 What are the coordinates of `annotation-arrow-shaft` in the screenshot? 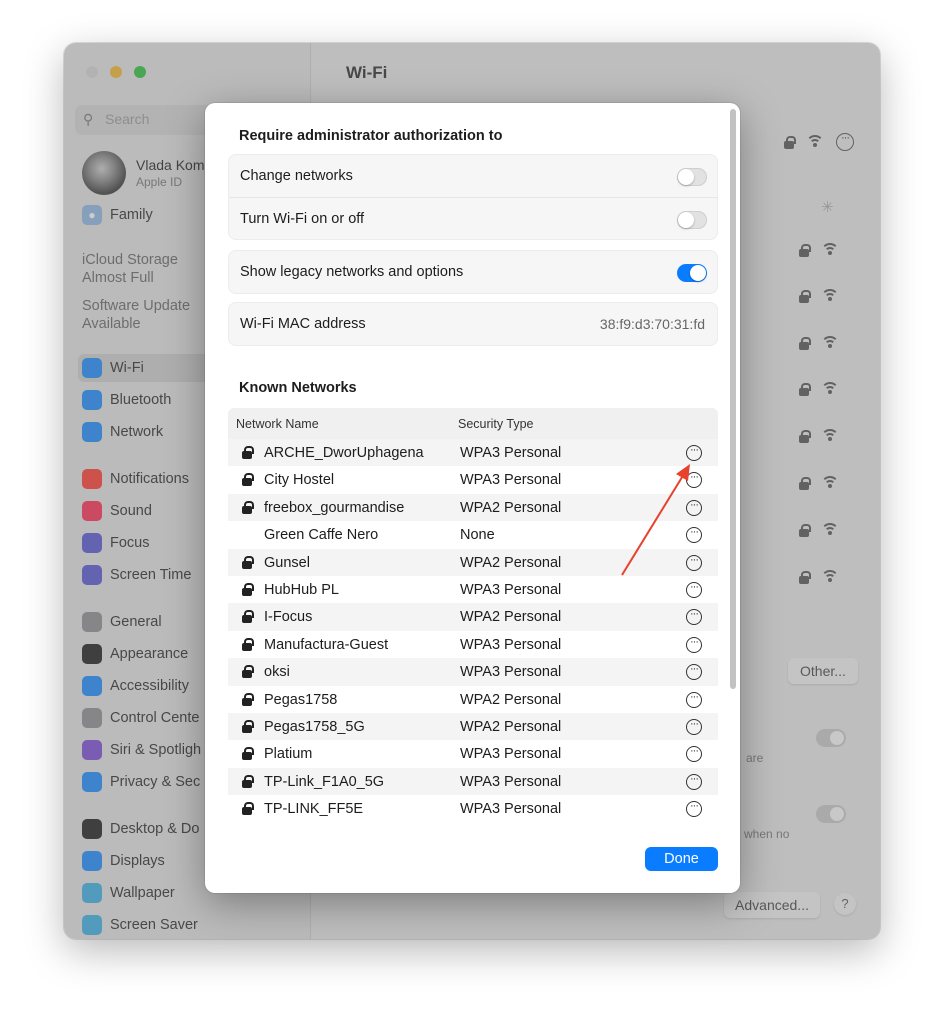 It's located at (653, 524).